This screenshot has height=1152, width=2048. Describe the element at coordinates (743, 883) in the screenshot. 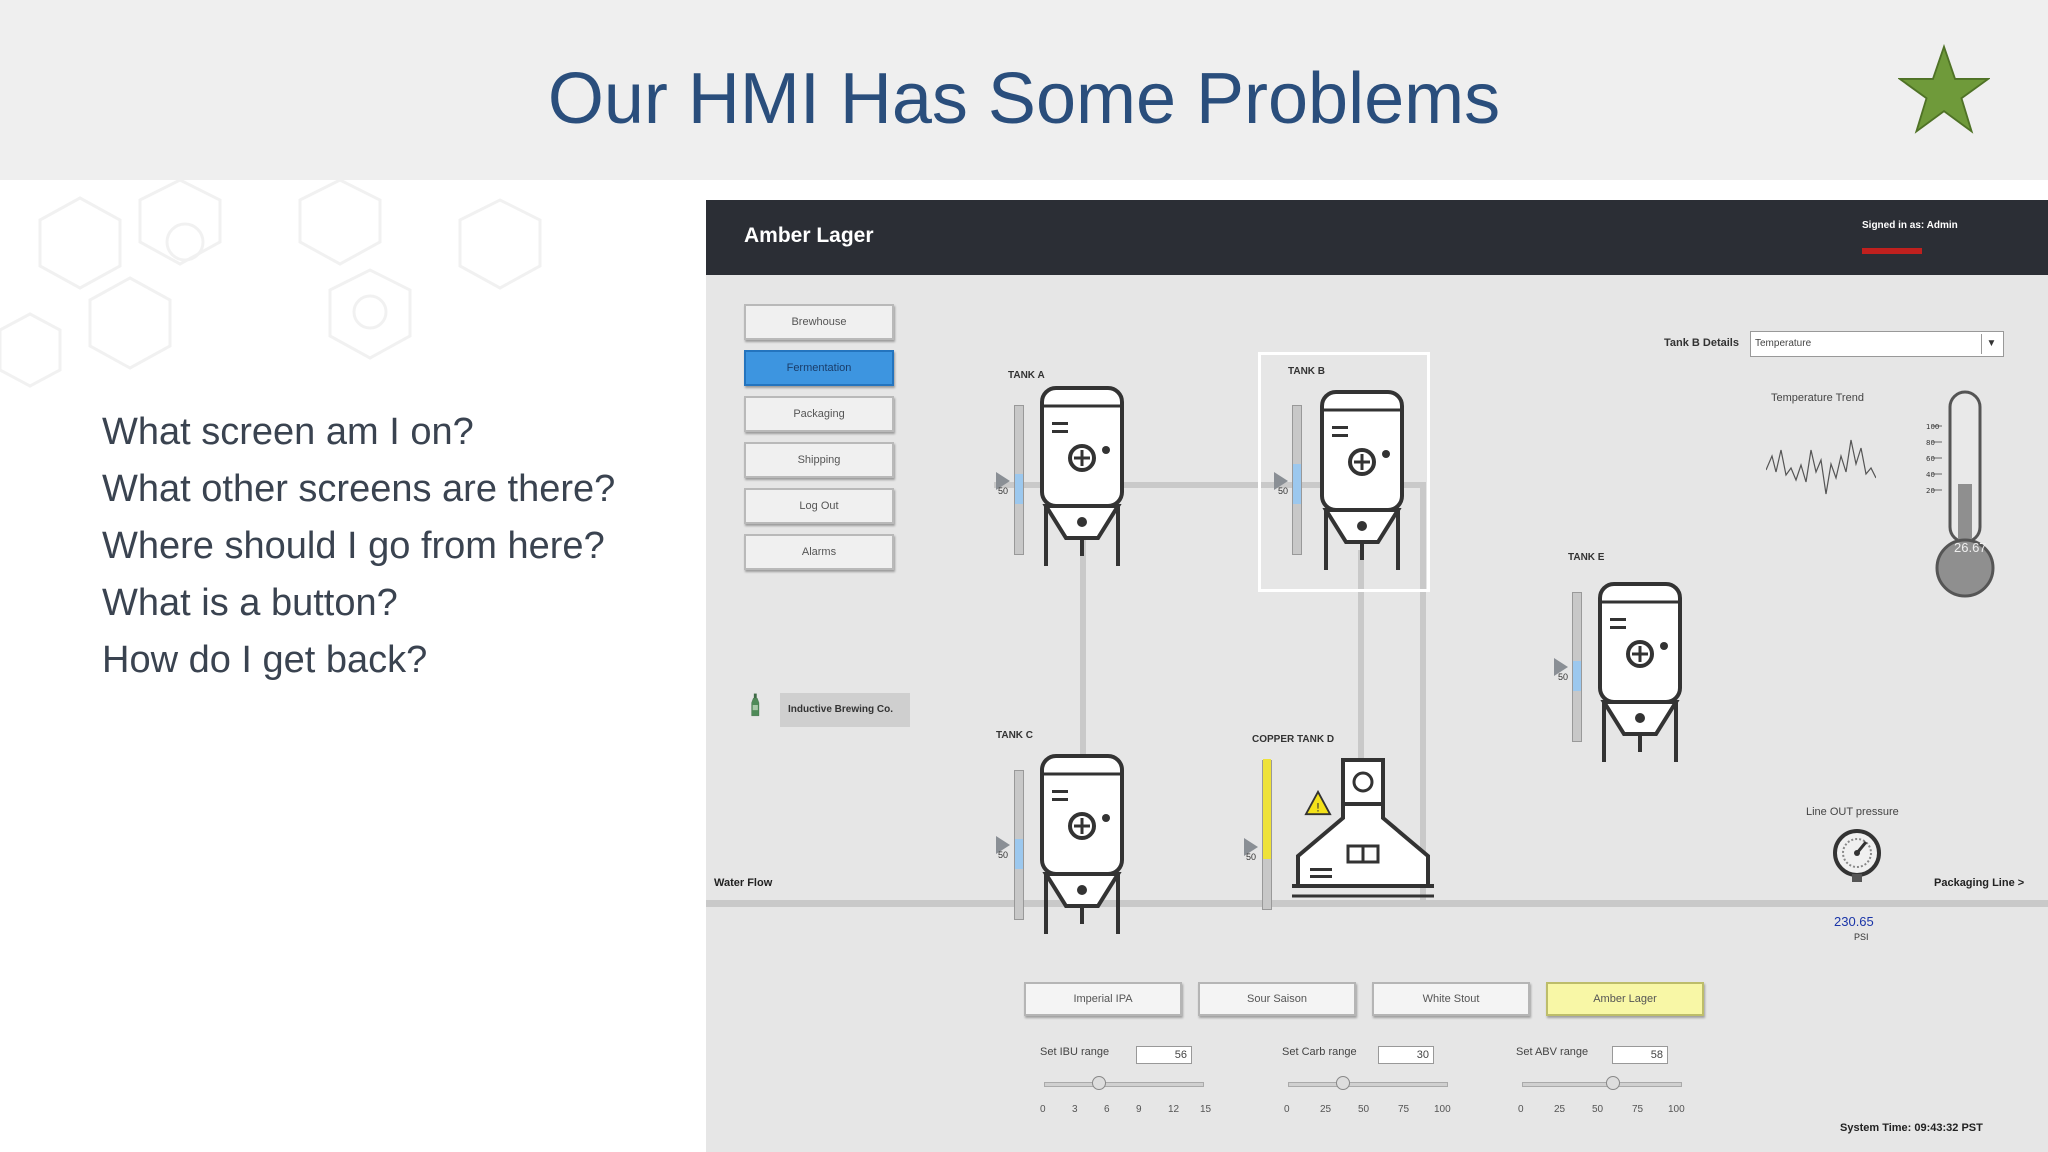

I see `water-flow-label: Water Flow` at that location.